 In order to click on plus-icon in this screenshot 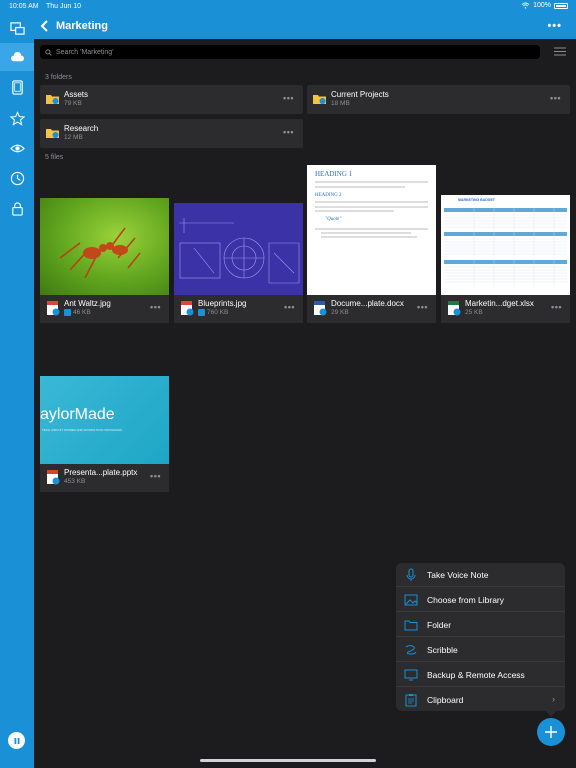, I will do `click(551, 732)`.